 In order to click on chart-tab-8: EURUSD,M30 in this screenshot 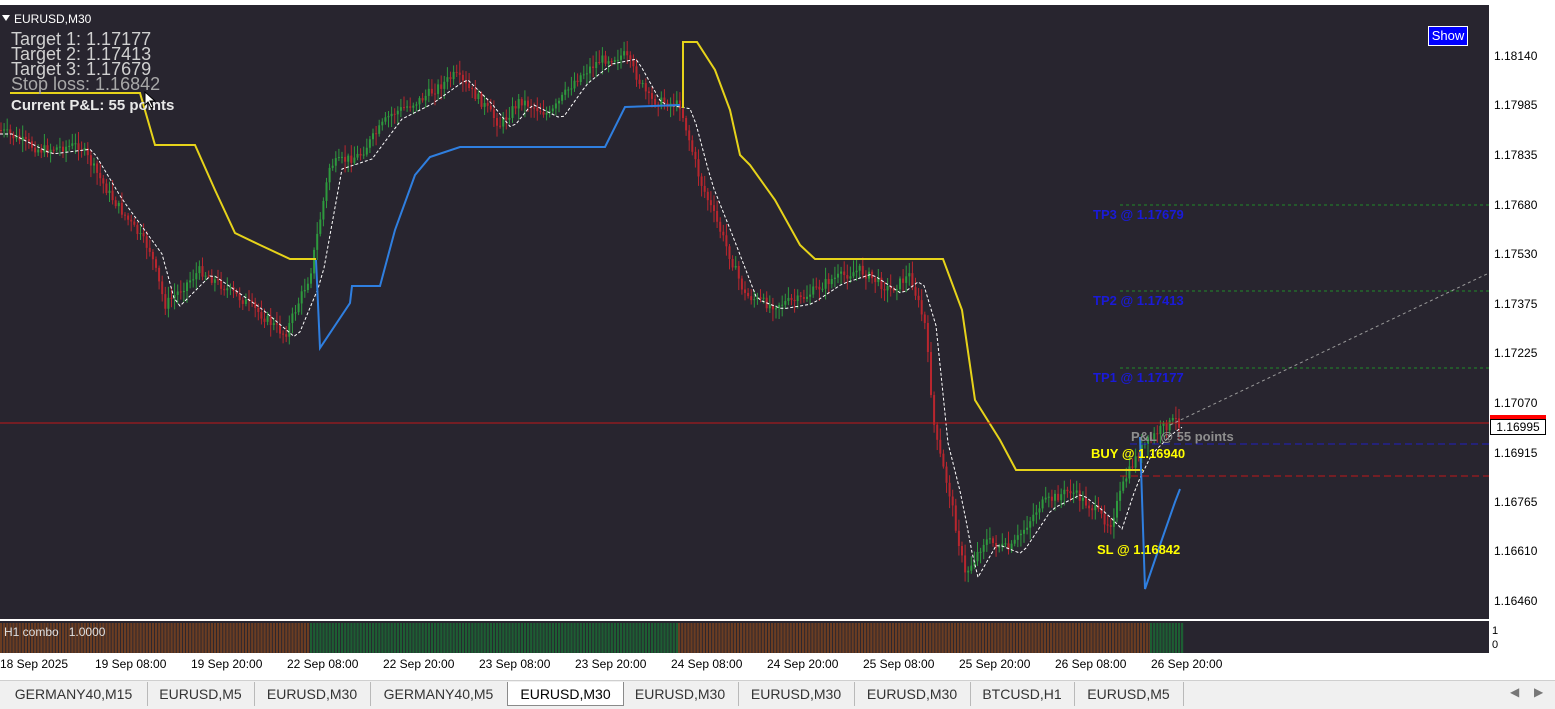, I will do `click(912, 694)`.